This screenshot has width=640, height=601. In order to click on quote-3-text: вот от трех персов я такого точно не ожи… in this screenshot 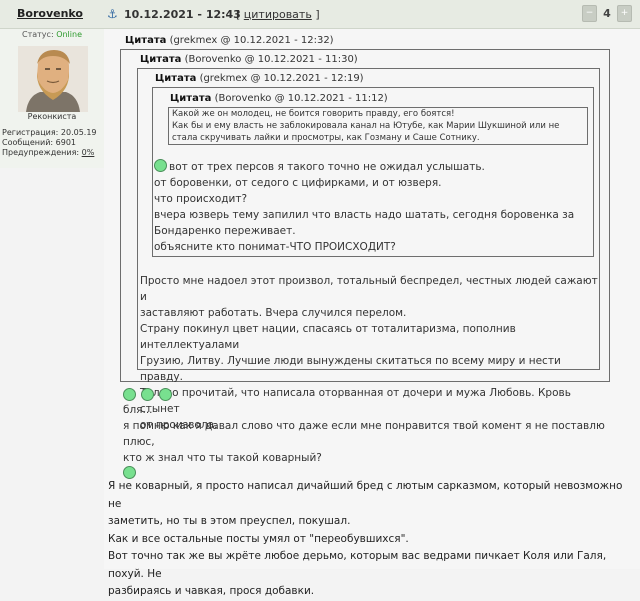, I will do `click(372, 207)`.